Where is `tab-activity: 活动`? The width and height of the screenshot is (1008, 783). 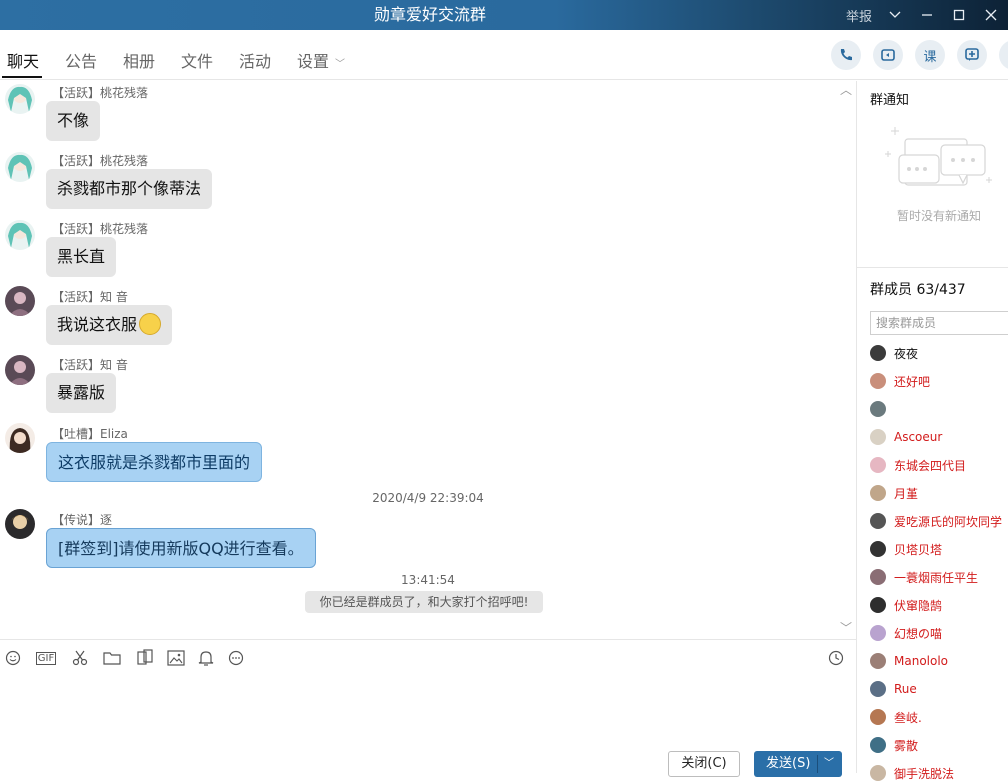 tab-activity: 活动 is located at coordinates (255, 60).